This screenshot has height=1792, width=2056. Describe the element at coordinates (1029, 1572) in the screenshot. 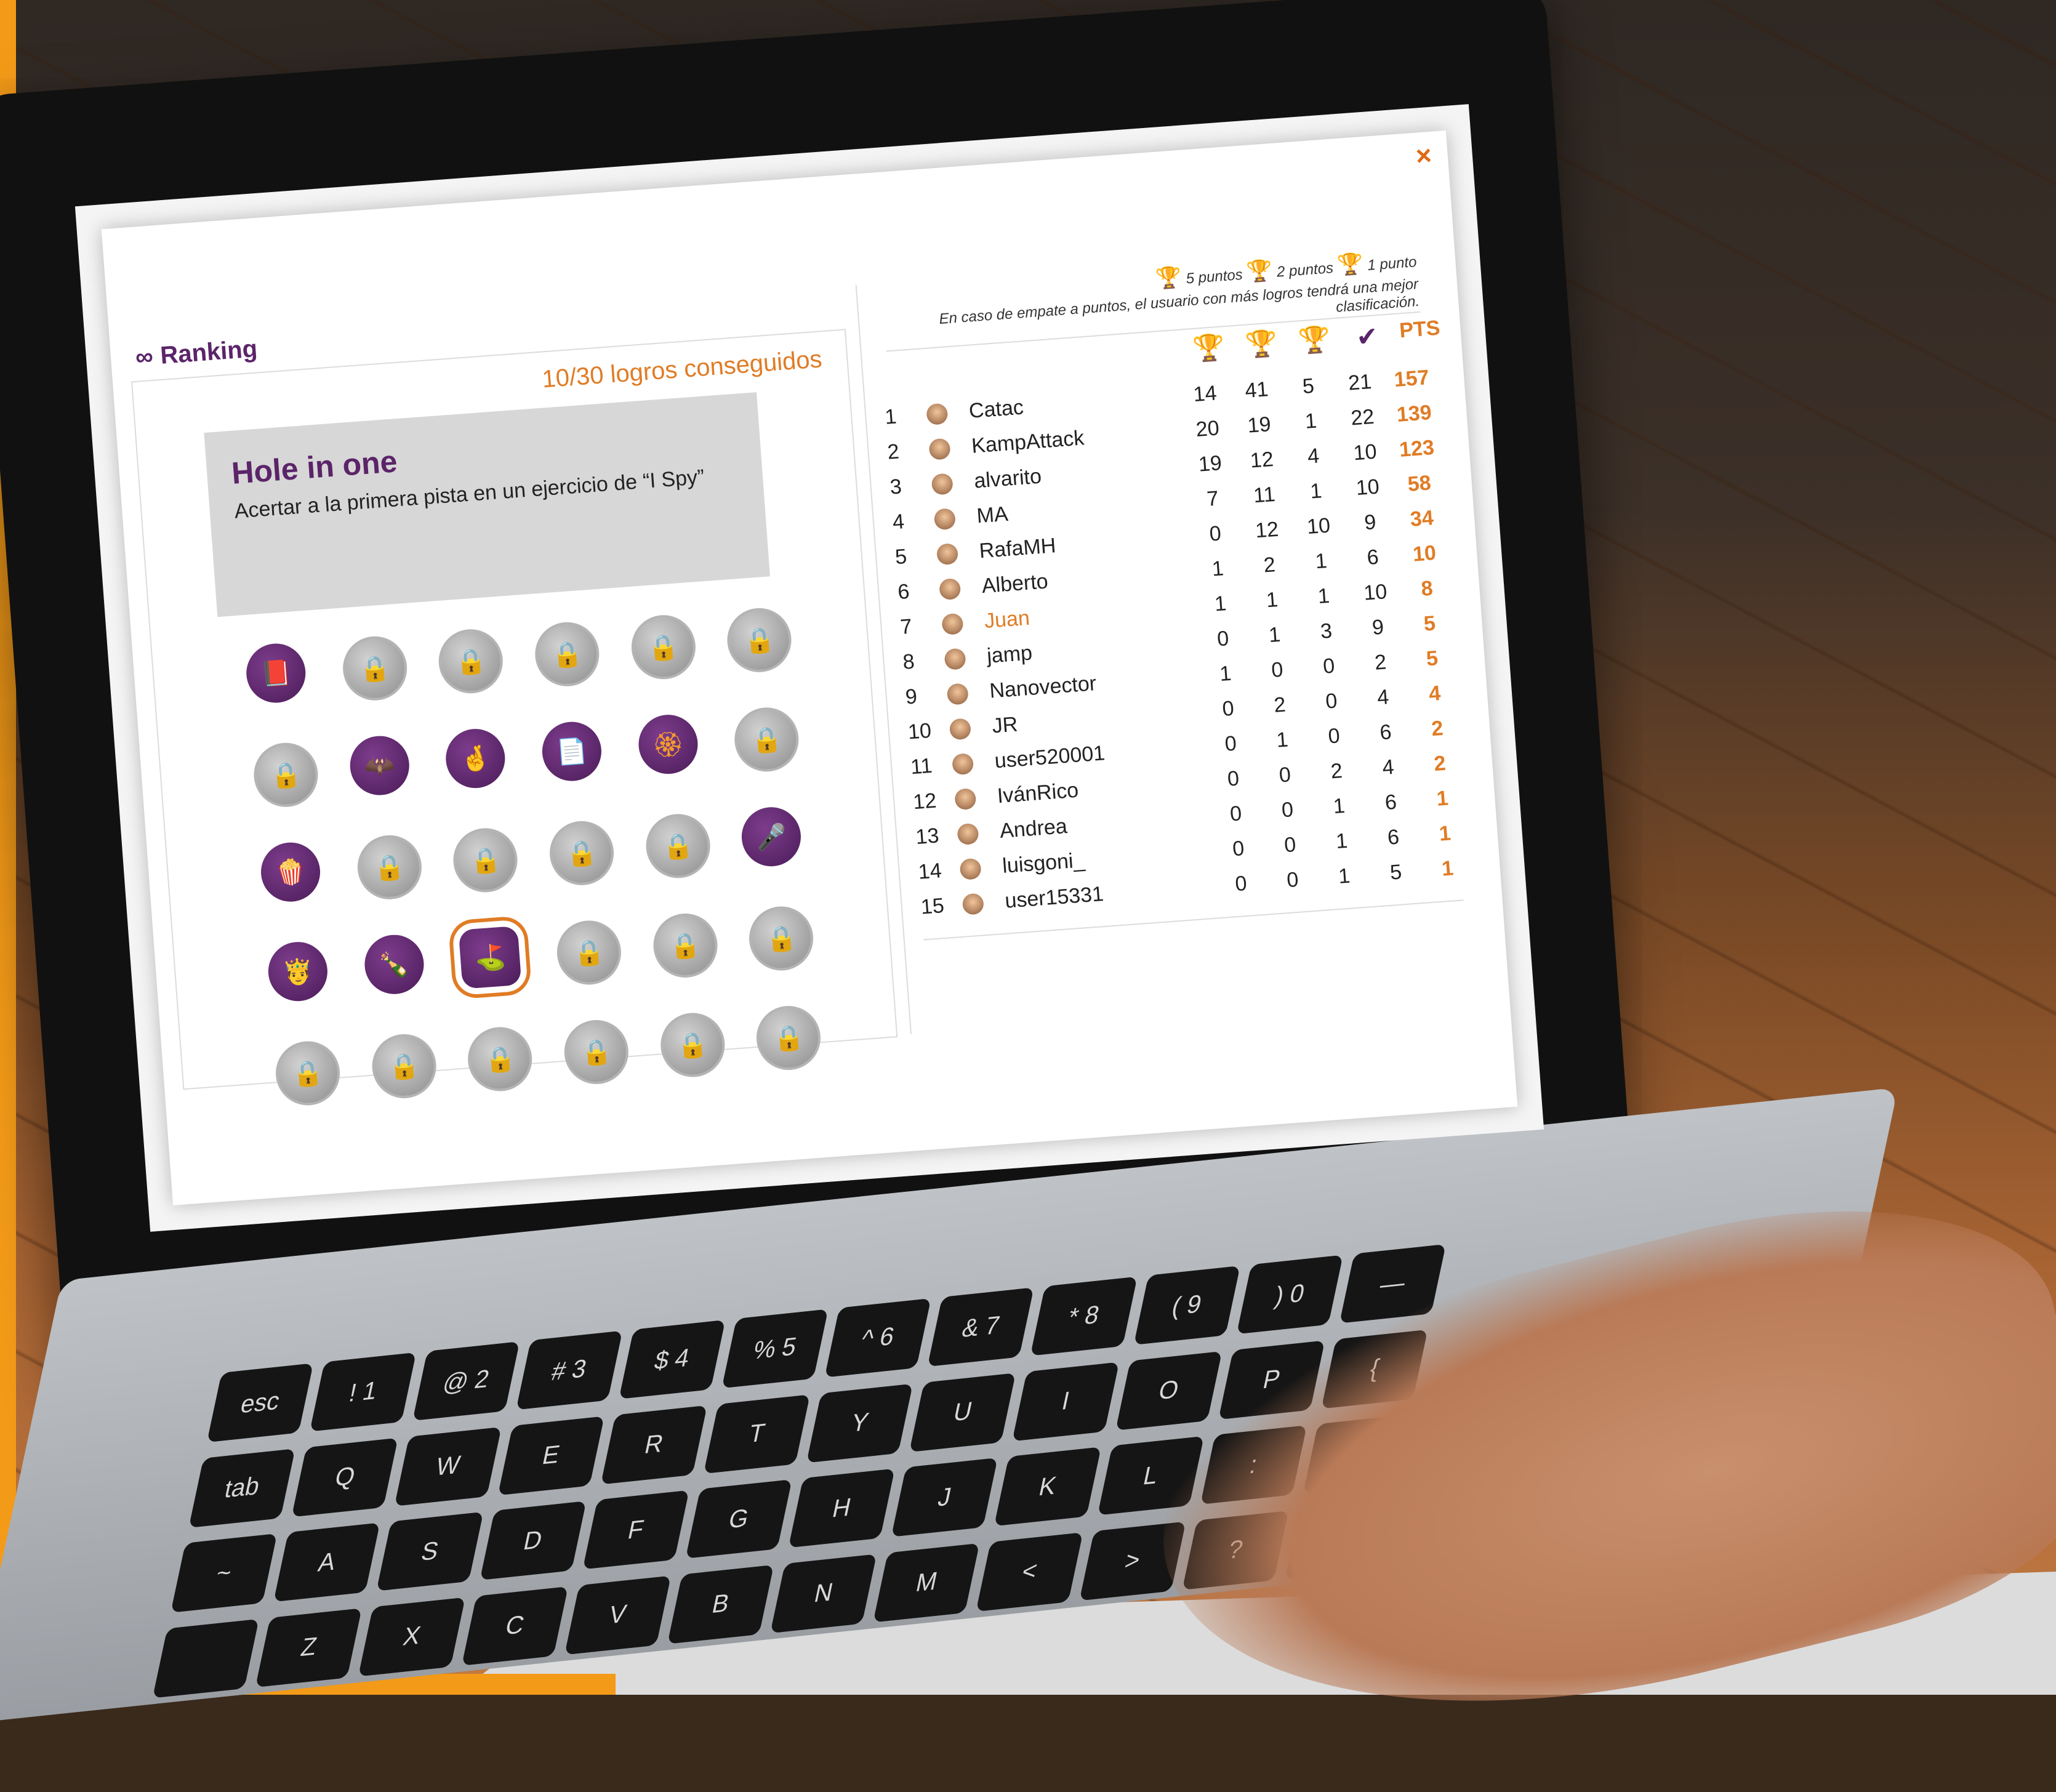

I see `keyboard-key: <` at that location.